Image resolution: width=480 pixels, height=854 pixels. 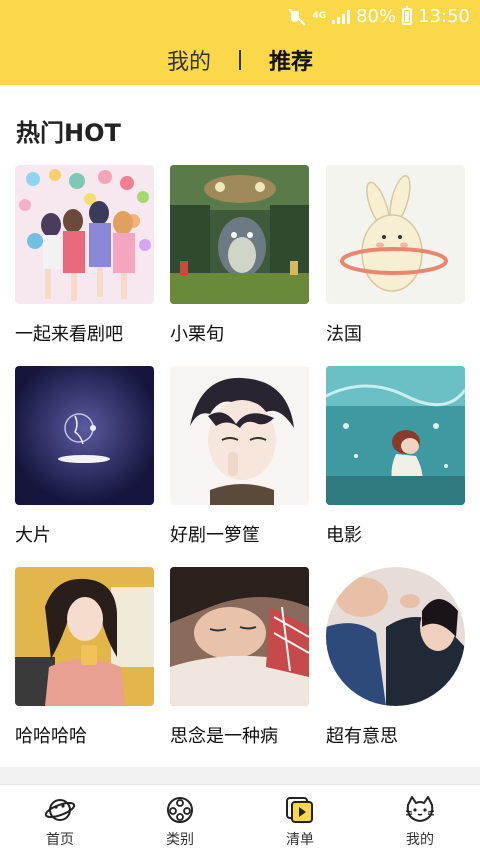 I want to click on grid-item-label: 小栗旬, so click(x=197, y=334).